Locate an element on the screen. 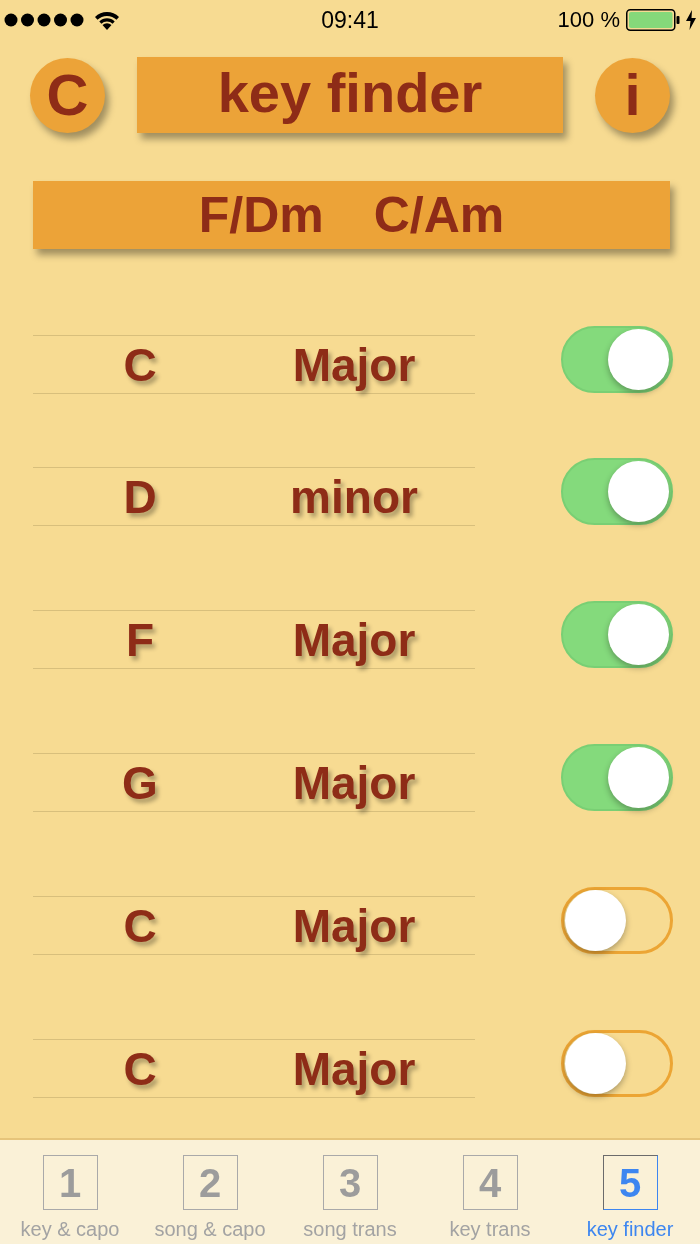  battery-icon is located at coordinates (653, 20).